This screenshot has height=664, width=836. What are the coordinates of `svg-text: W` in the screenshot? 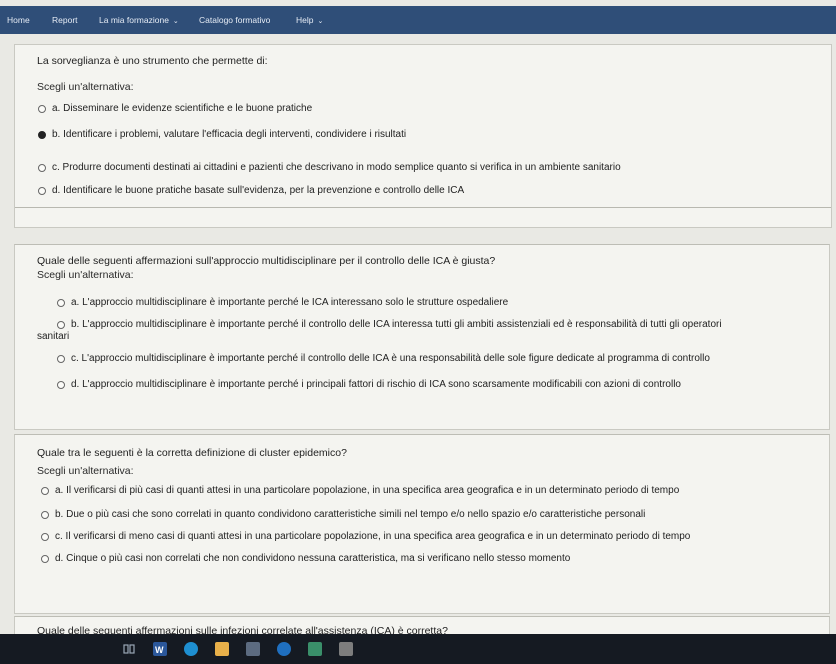 It's located at (159, 650).